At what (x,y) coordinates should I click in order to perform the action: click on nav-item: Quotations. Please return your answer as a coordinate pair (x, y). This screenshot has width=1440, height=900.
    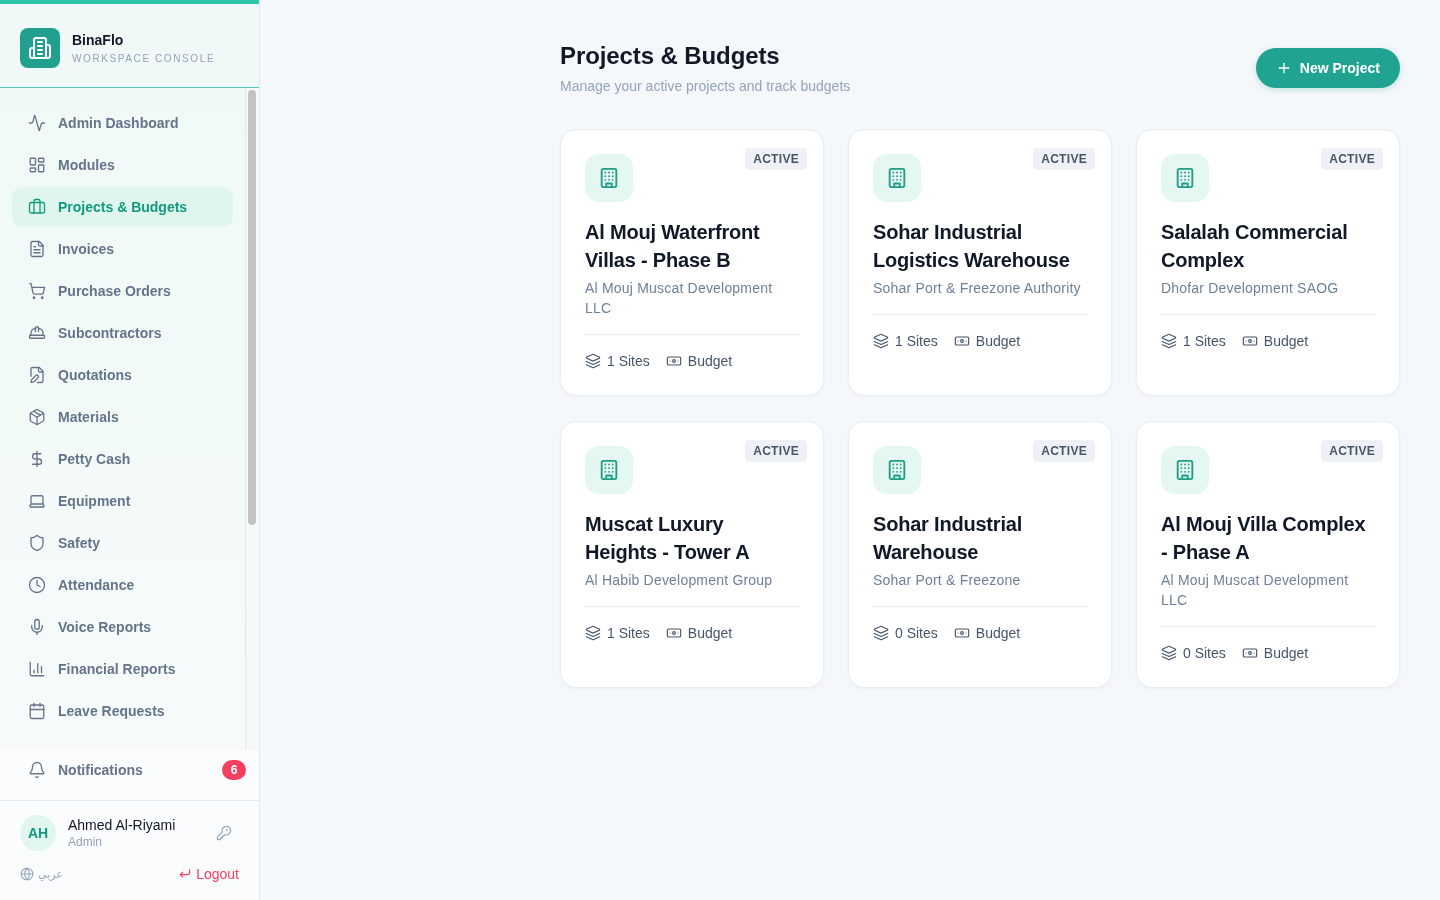
    Looking at the image, I should click on (122, 375).